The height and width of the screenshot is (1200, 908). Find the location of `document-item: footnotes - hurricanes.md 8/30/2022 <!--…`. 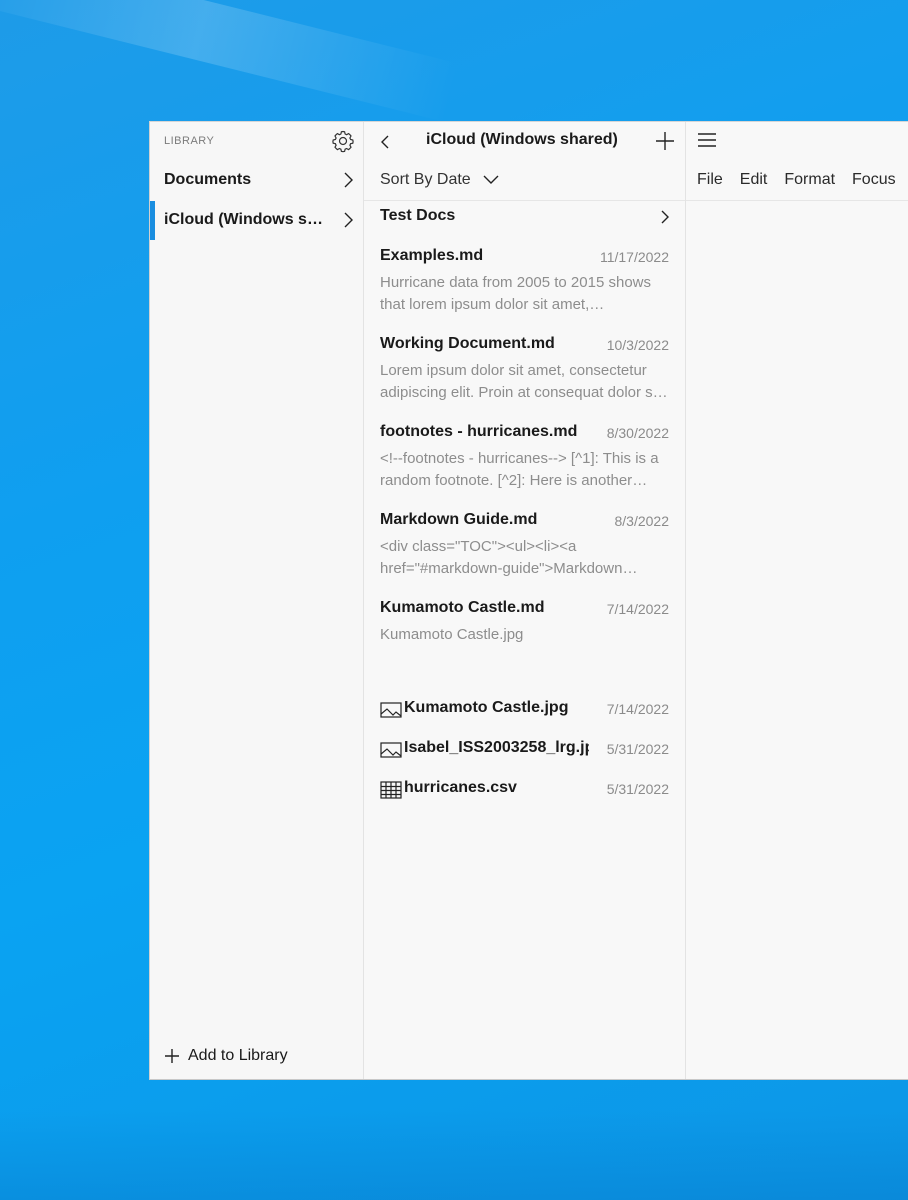

document-item: footnotes - hurricanes.md 8/30/2022 <!--… is located at coordinates (524, 455).